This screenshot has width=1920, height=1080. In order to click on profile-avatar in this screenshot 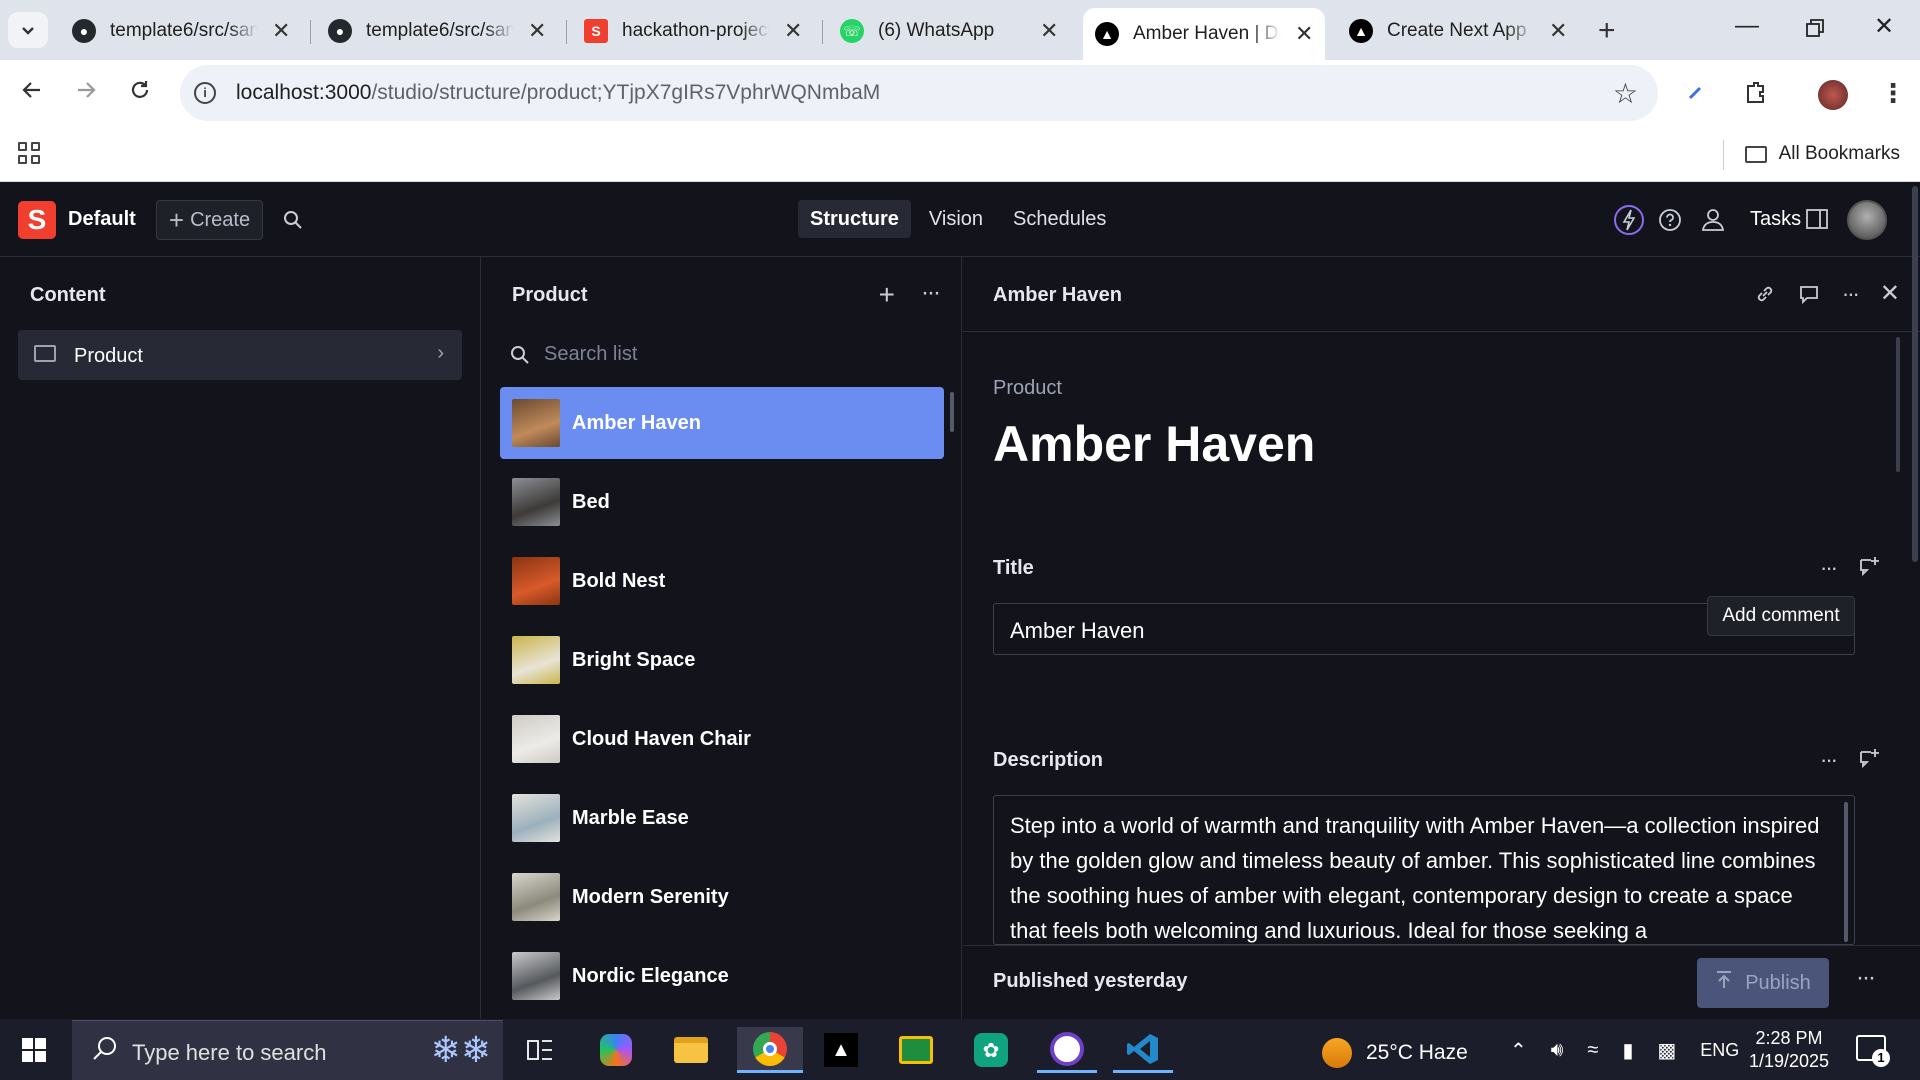, I will do `click(1833, 95)`.